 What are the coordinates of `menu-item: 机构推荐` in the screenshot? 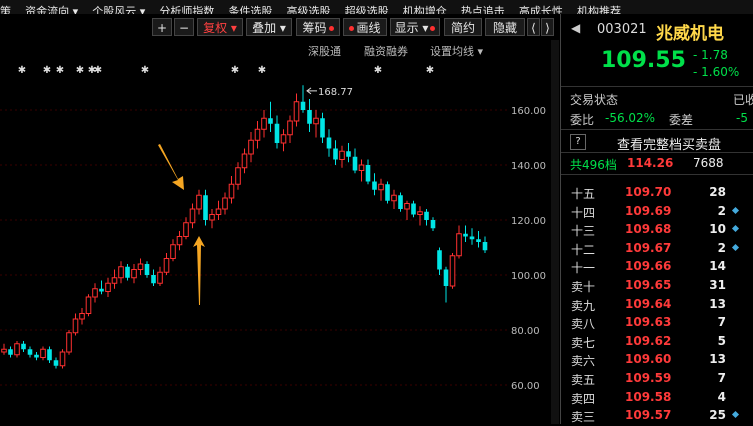 It's located at (599, 9).